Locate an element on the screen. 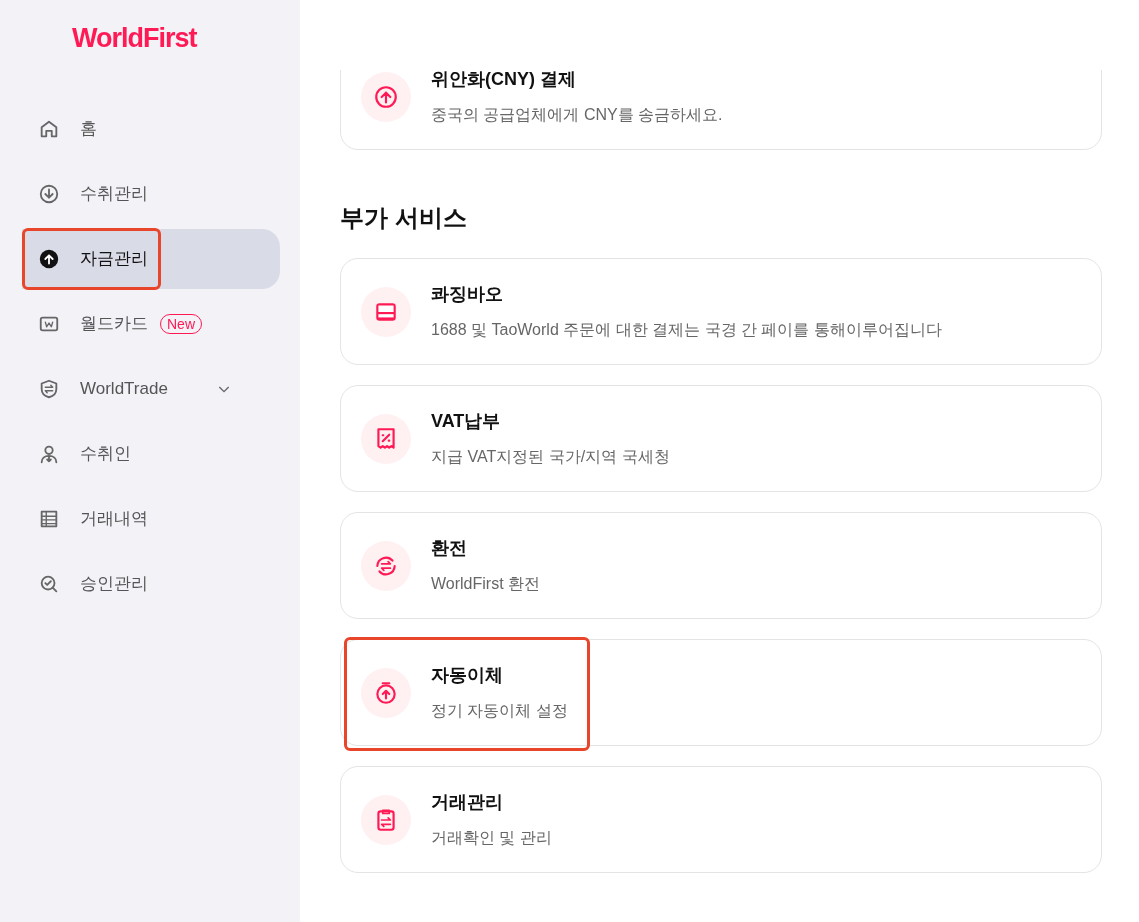  service-card: 거래관리 거래확인 및 관리 is located at coordinates (721, 819).